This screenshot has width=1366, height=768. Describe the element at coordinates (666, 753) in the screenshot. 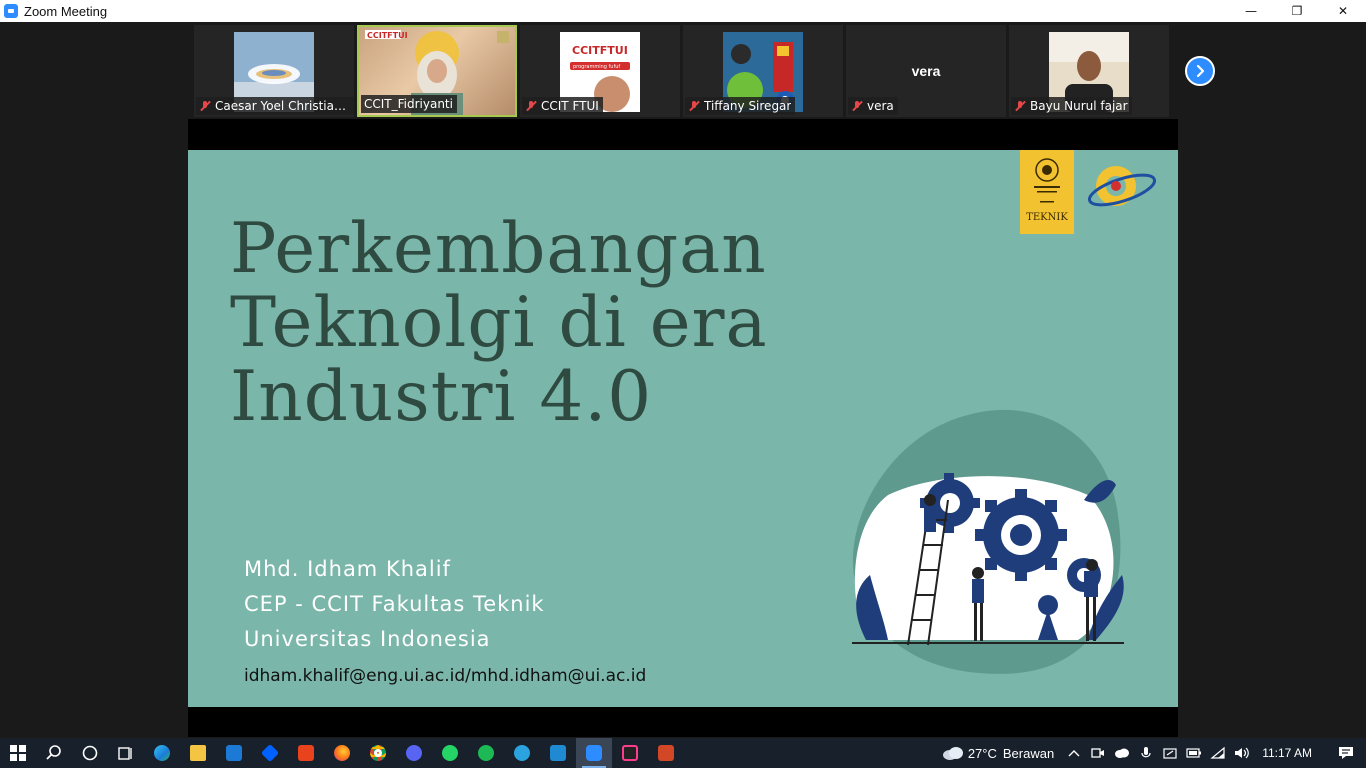

I see `powerpoint-icon` at that location.